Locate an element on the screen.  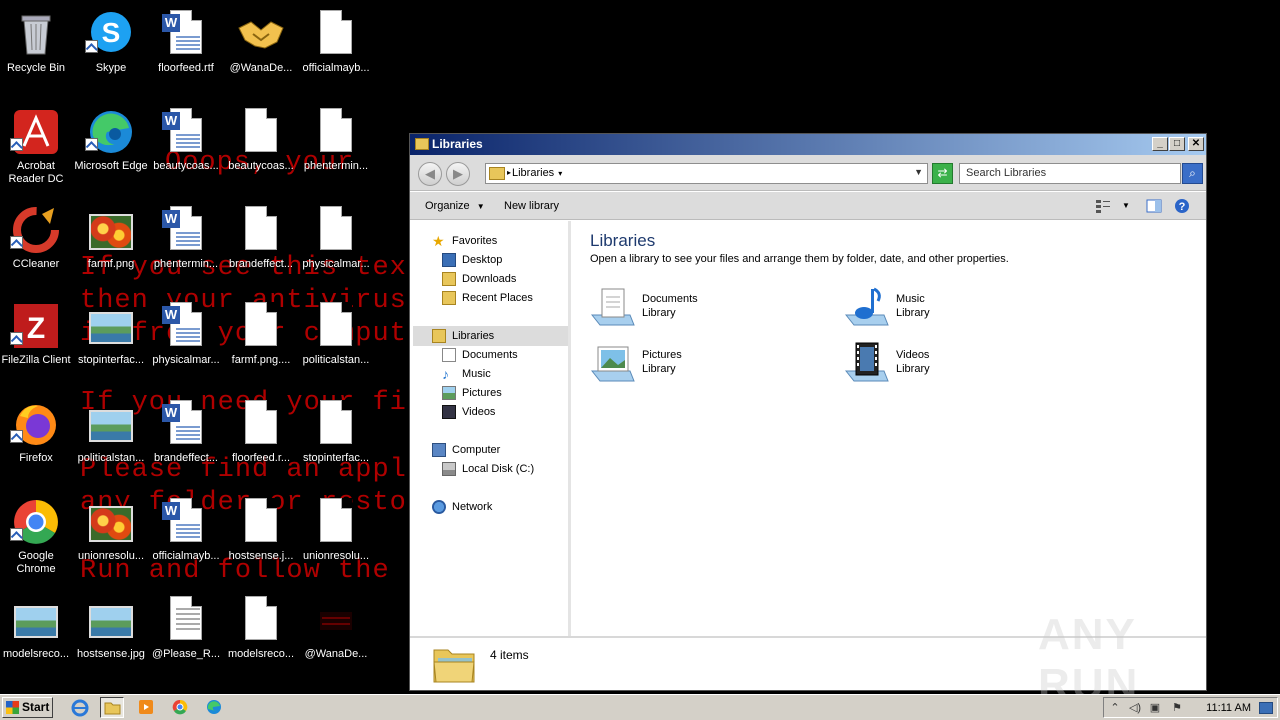
refresh-button: ⇄ is located at coordinates (942, 173).